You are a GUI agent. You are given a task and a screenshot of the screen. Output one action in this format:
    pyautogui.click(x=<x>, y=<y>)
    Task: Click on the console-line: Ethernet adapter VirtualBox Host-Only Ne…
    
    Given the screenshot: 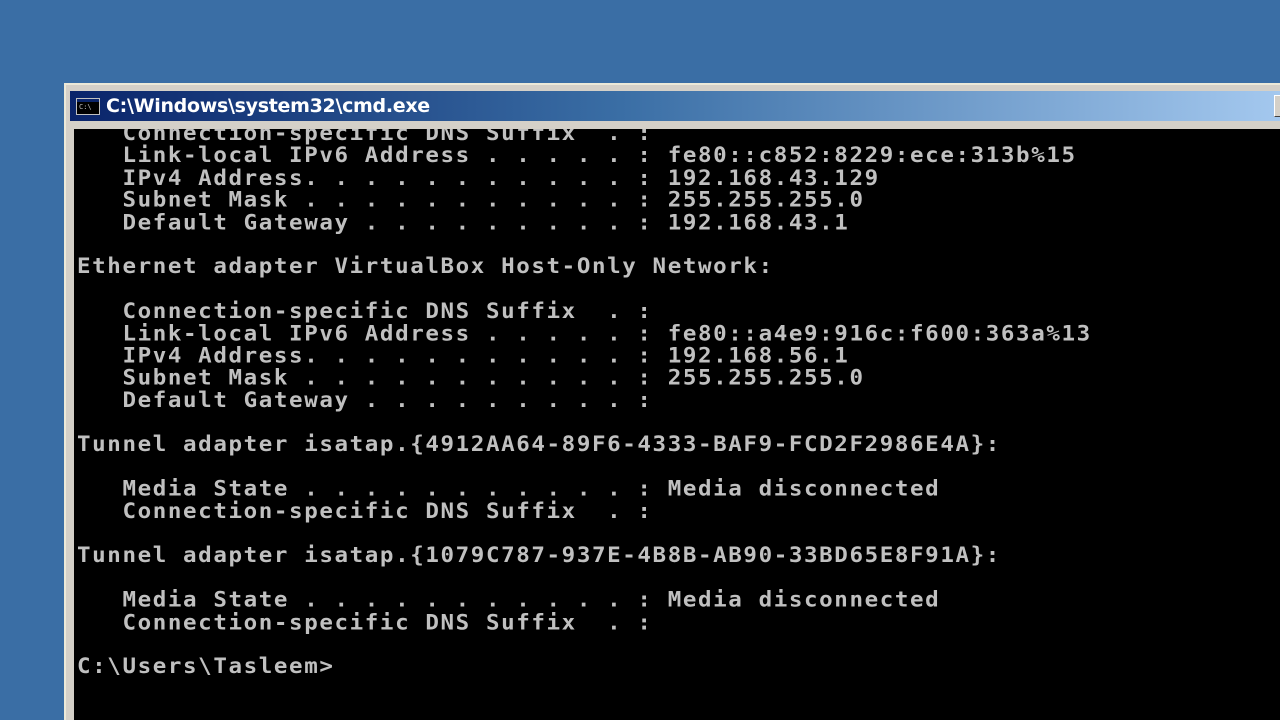 What is the action you would take?
    pyautogui.click(x=425, y=267)
    